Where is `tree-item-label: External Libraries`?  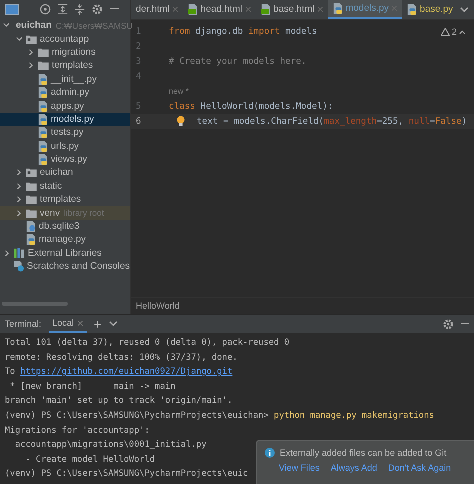 tree-item-label: External Libraries is located at coordinates (65, 253).